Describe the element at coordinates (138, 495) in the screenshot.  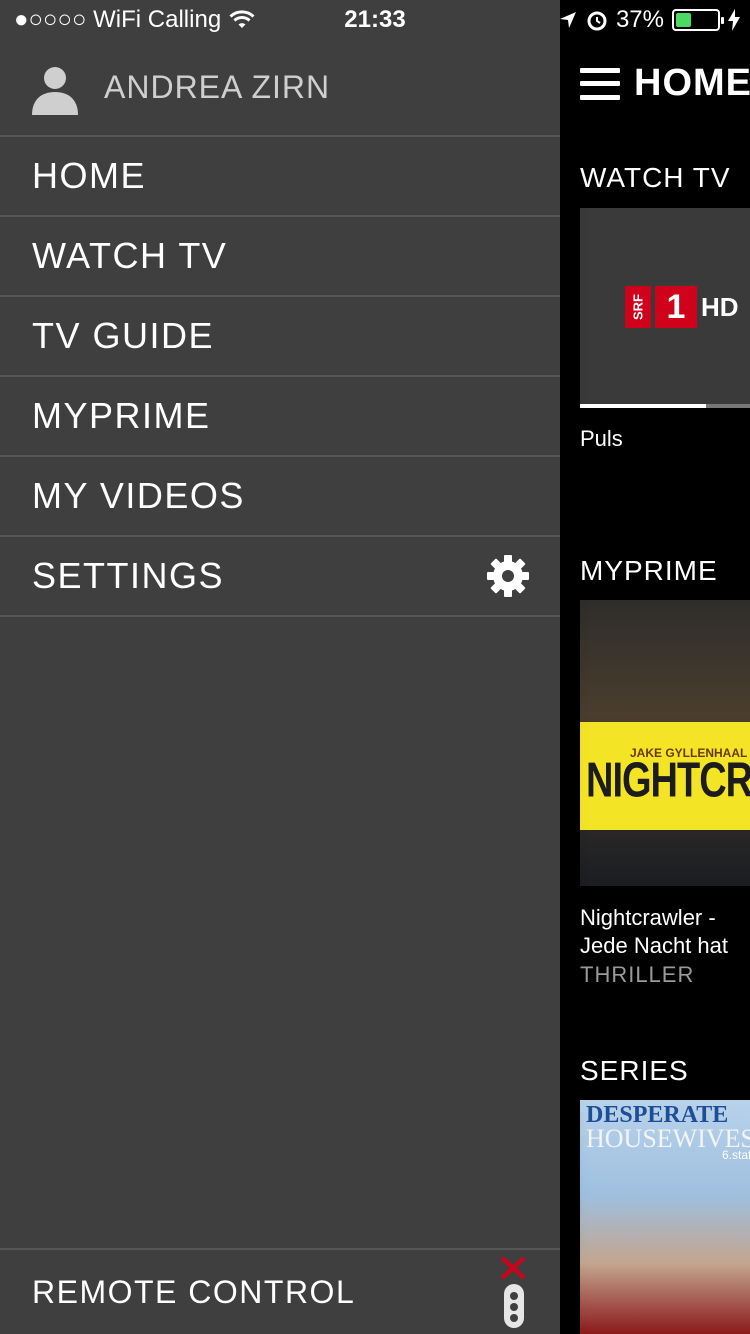
I see `menu-item-label: MY VIDEOS` at that location.